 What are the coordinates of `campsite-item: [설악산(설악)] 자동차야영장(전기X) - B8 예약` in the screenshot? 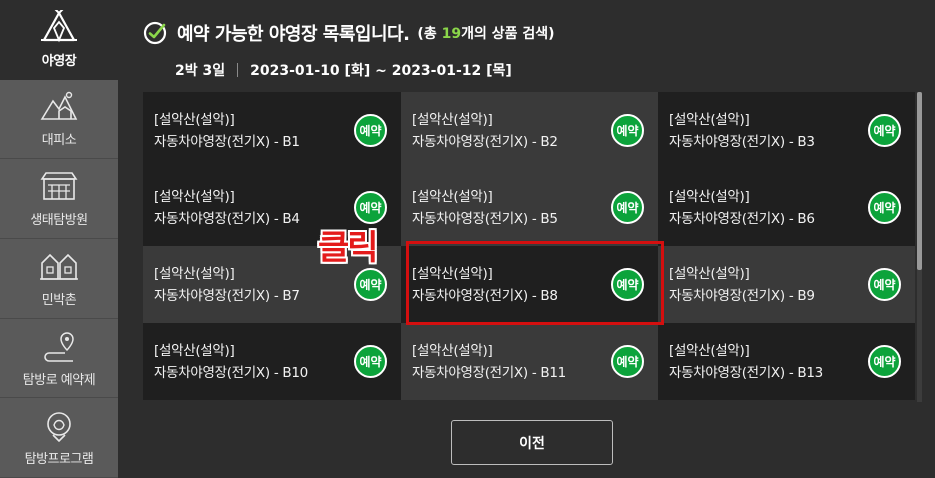 It's located at (529, 284).